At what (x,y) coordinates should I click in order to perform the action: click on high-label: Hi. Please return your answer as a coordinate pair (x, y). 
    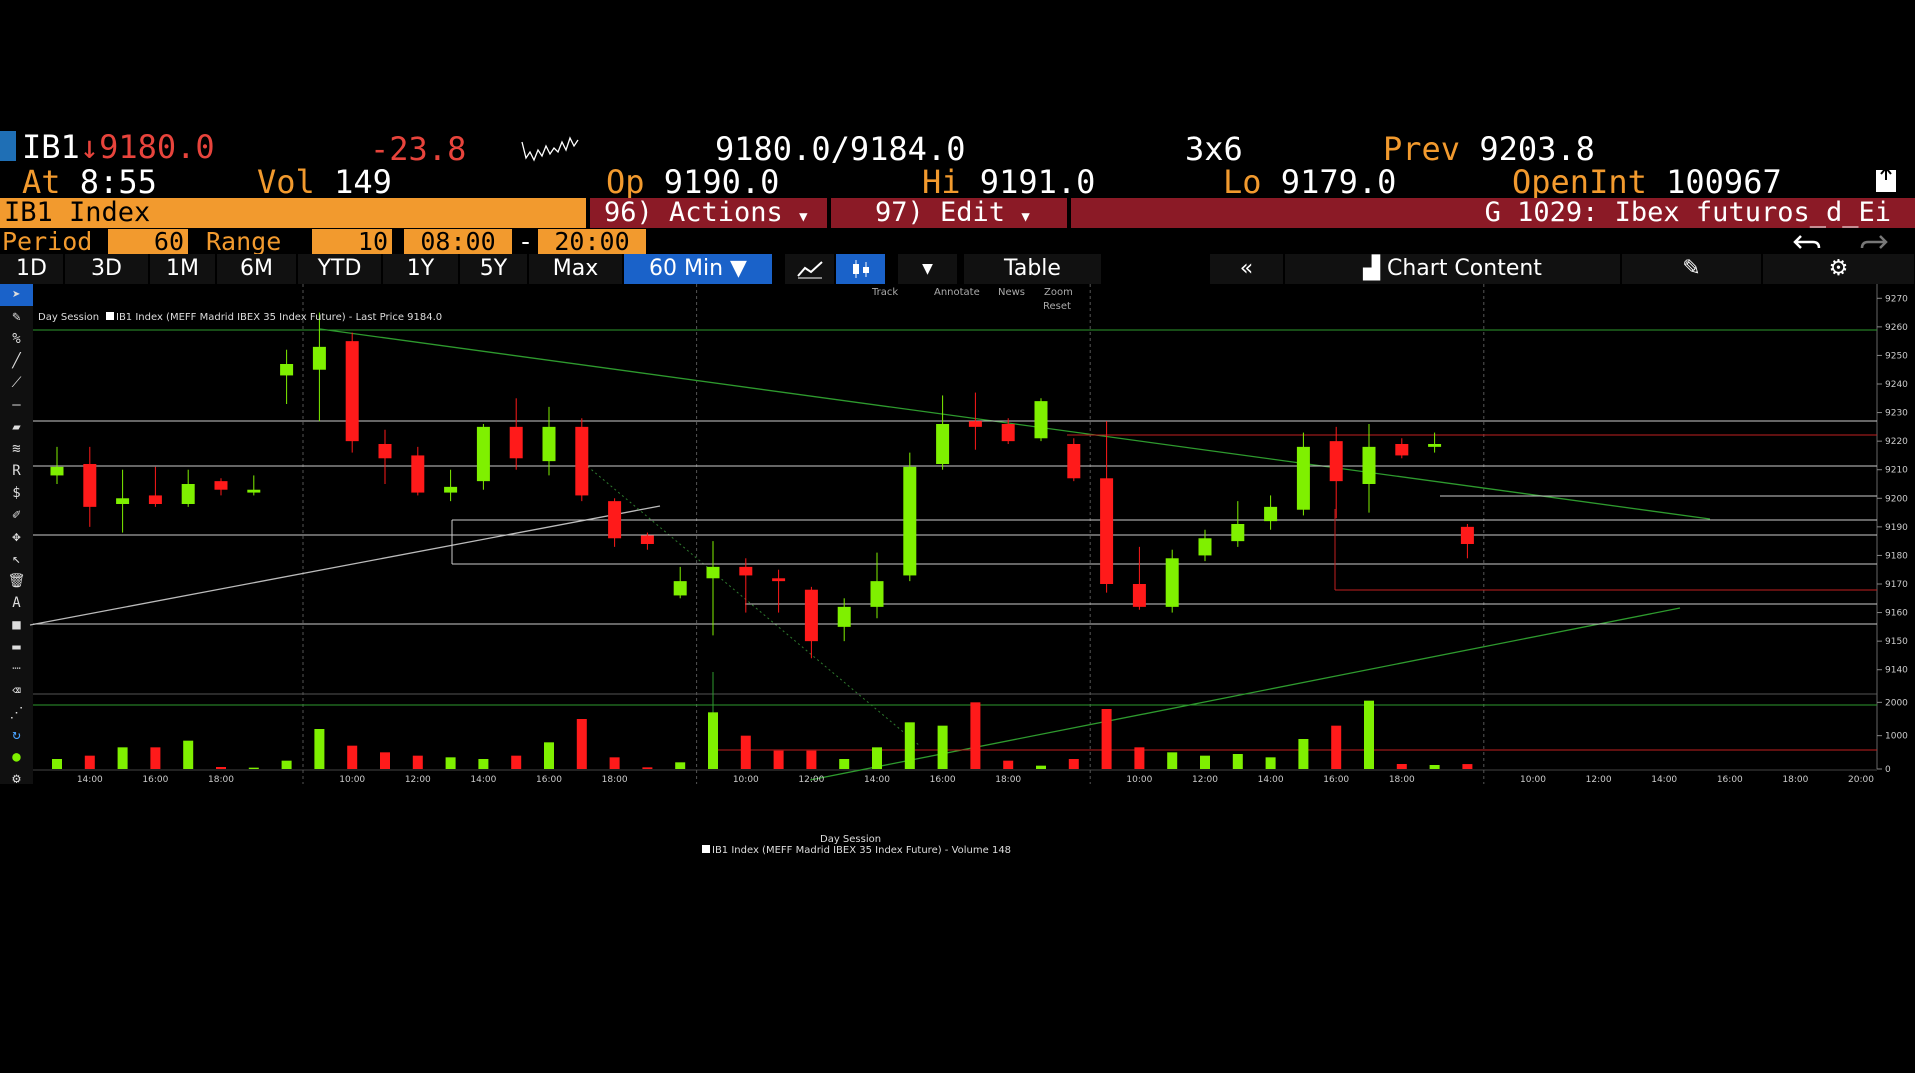
    Looking at the image, I should click on (941, 182).